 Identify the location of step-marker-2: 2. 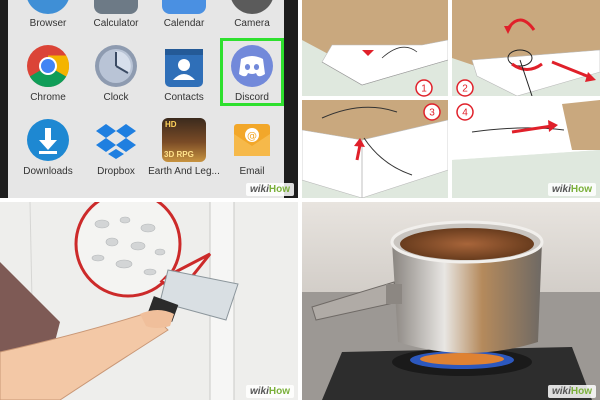
(465, 88).